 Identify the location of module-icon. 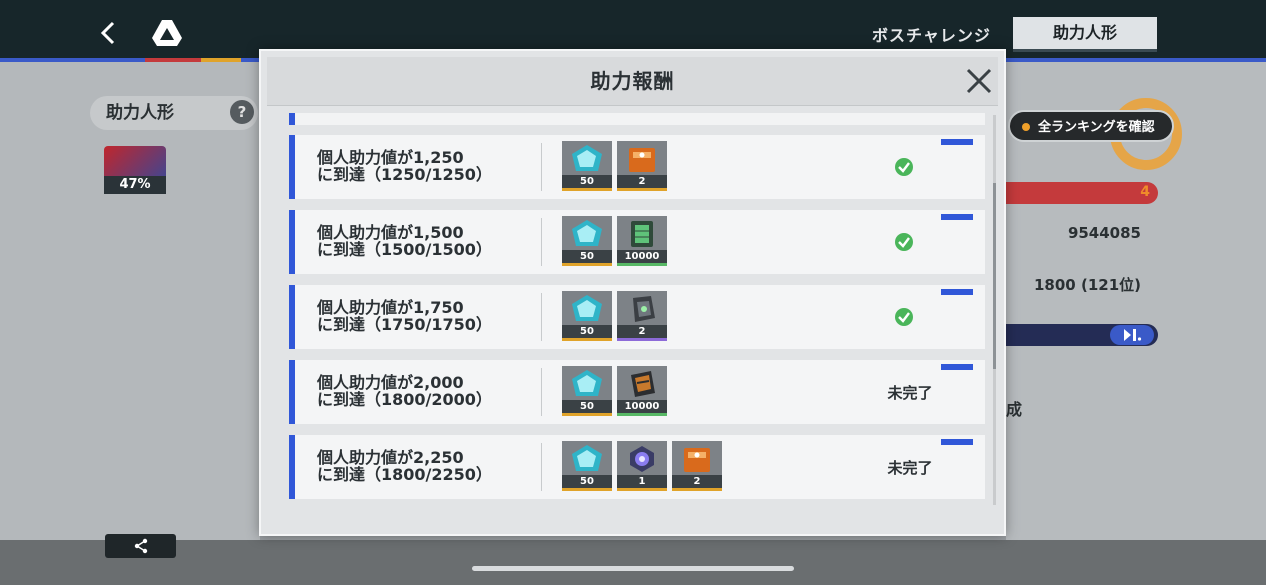
(644, 309).